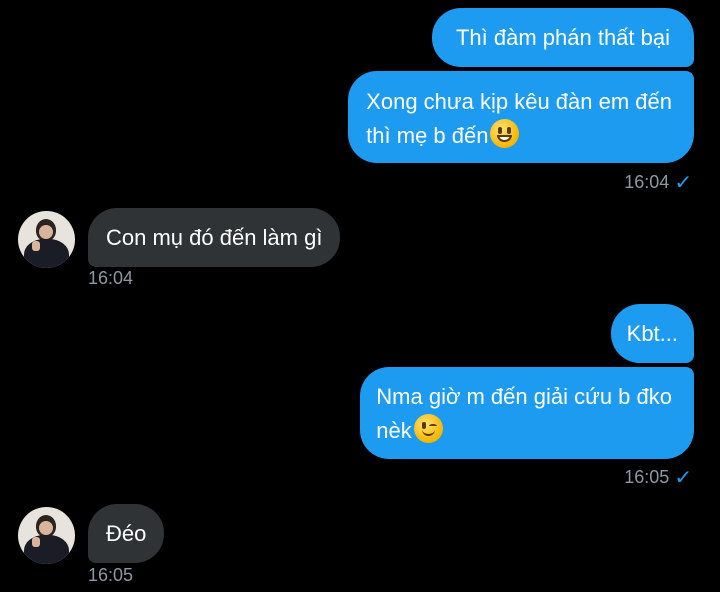  Describe the element at coordinates (527, 413) in the screenshot. I see `message-bubble-outgoing: Nma giờ m đến giải cứu b đko nèk` at that location.